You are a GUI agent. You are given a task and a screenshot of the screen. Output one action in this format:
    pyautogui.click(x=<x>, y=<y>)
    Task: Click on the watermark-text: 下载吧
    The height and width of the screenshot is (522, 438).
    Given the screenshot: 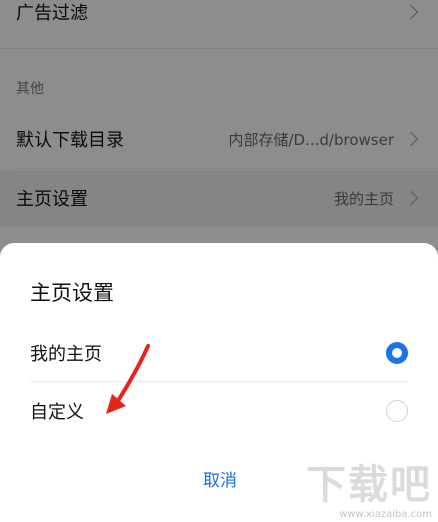 What is the action you would take?
    pyautogui.click(x=369, y=485)
    